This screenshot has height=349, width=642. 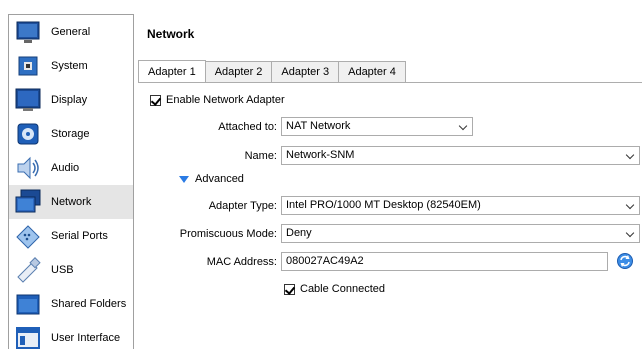 I want to click on sidebar-item-storage: Storage, so click(x=71, y=134).